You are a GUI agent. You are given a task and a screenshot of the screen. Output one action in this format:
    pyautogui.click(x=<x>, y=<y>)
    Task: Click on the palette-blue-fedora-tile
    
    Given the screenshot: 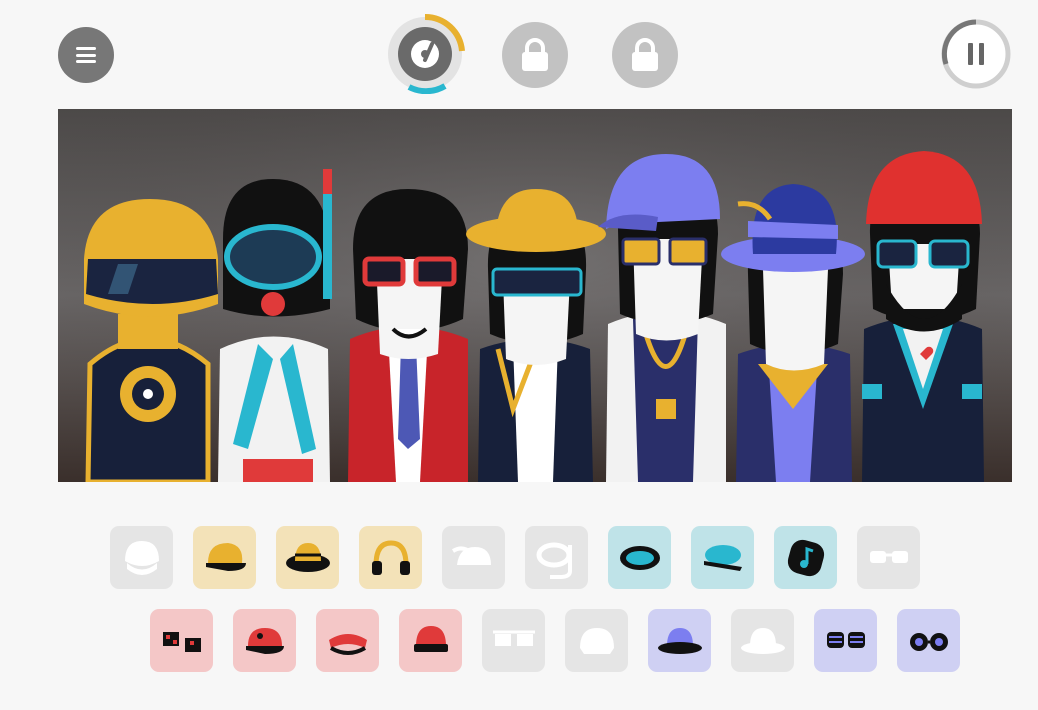 What is the action you would take?
    pyautogui.click(x=679, y=640)
    